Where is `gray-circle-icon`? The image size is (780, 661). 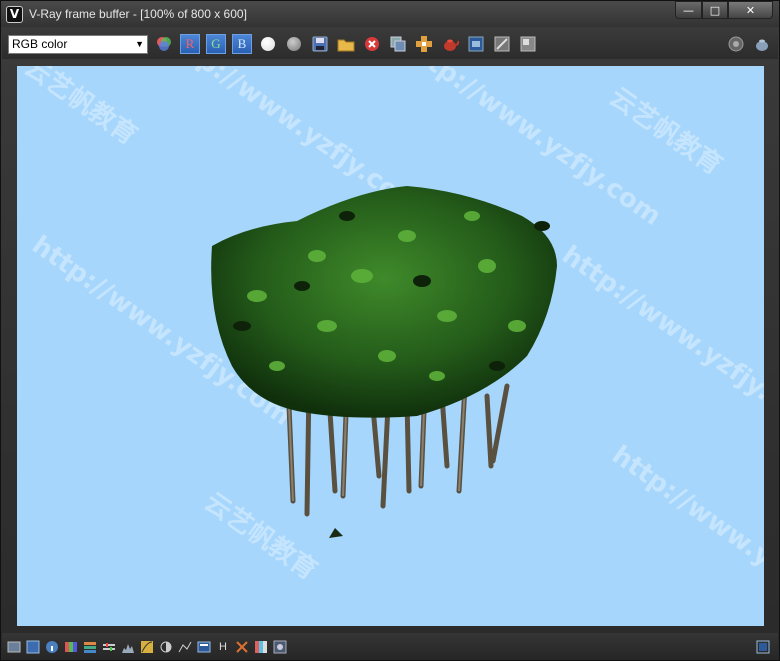
gray-circle-icon is located at coordinates (294, 44).